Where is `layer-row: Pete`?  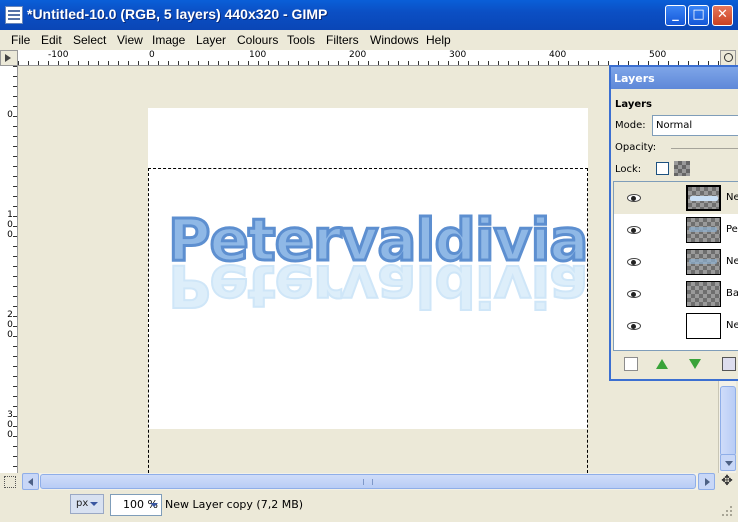
layer-row: Pete is located at coordinates (676, 230).